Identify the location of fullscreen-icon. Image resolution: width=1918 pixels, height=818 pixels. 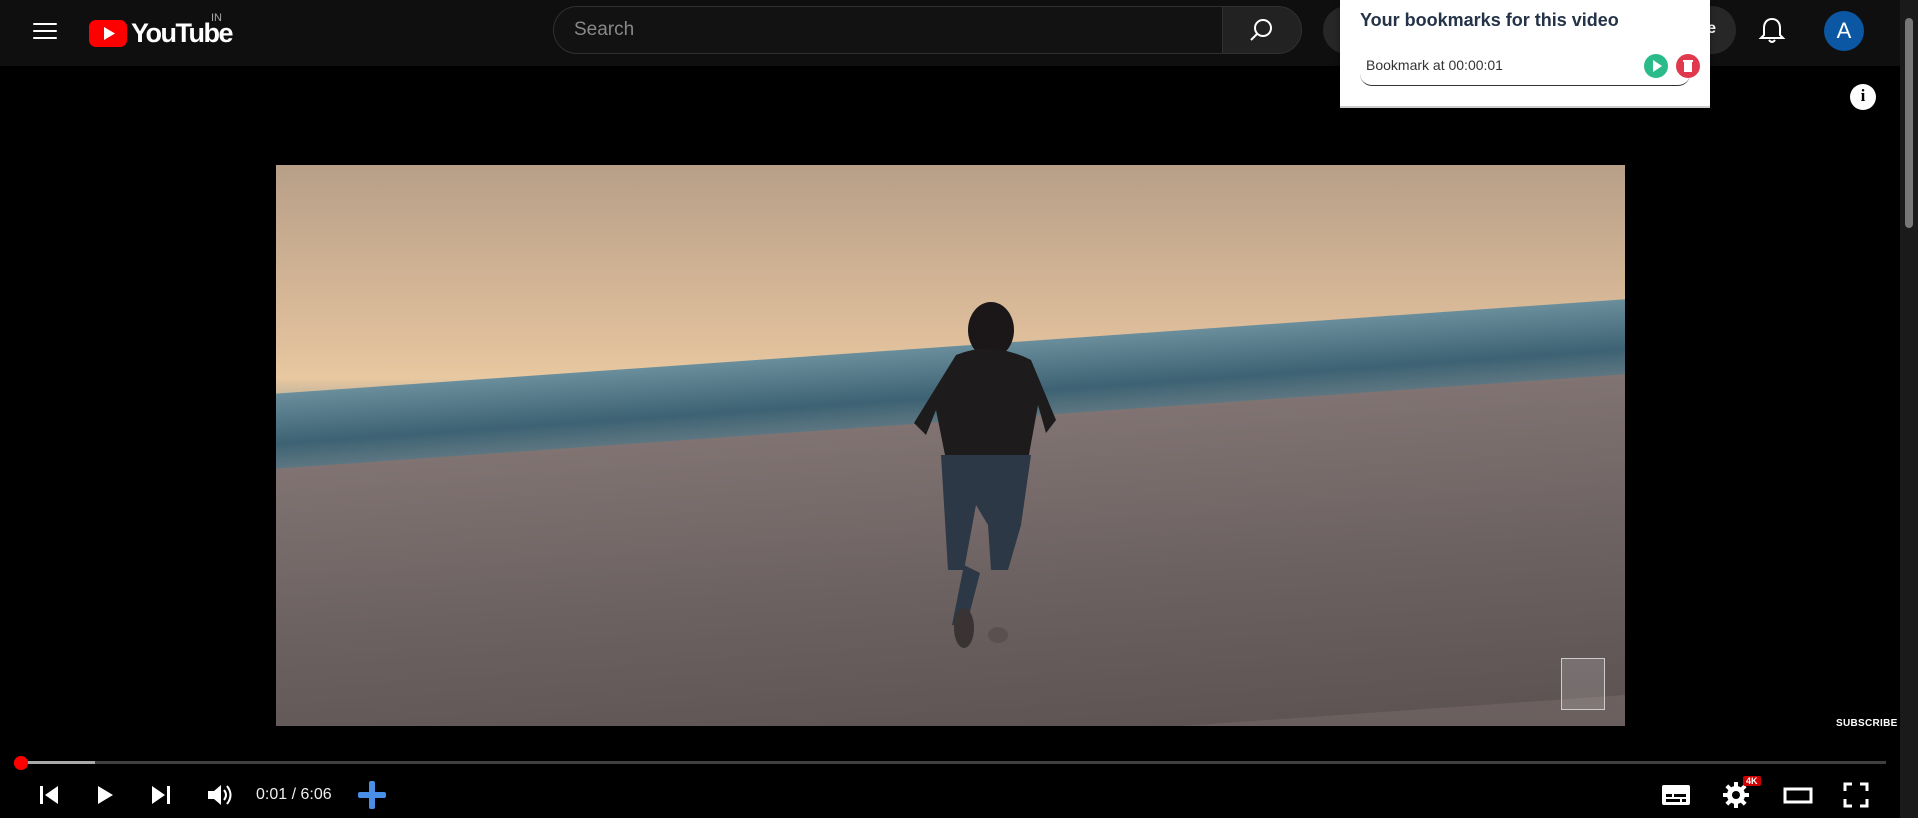
(1856, 795).